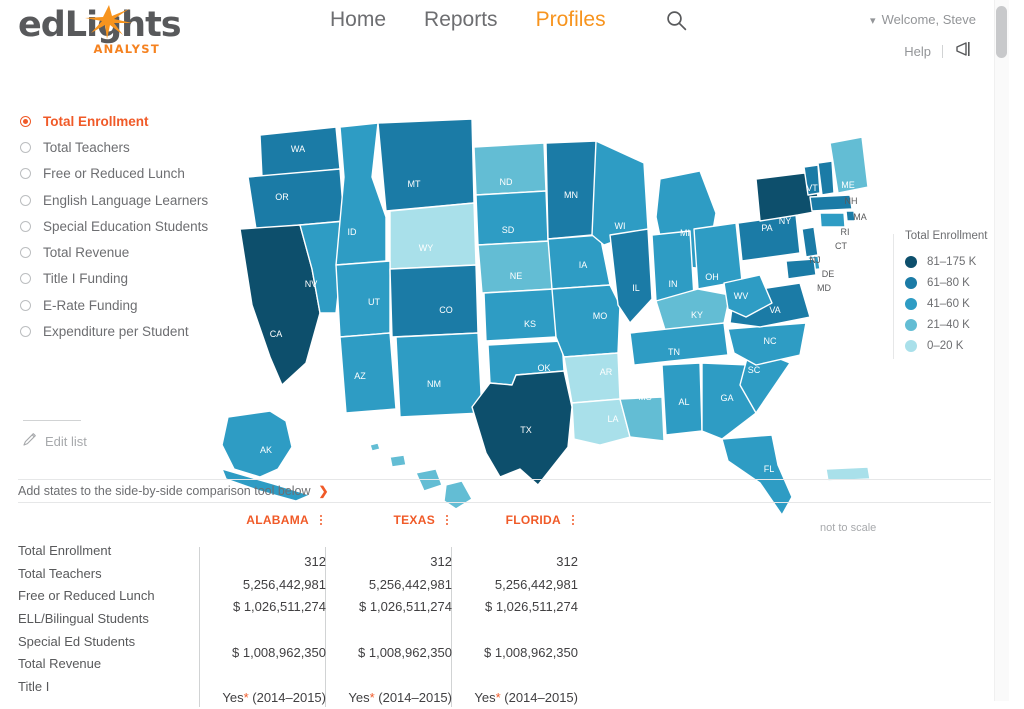 This screenshot has height=709, width=1024. Describe the element at coordinates (849, 165) in the screenshot. I see `map-state-me` at that location.